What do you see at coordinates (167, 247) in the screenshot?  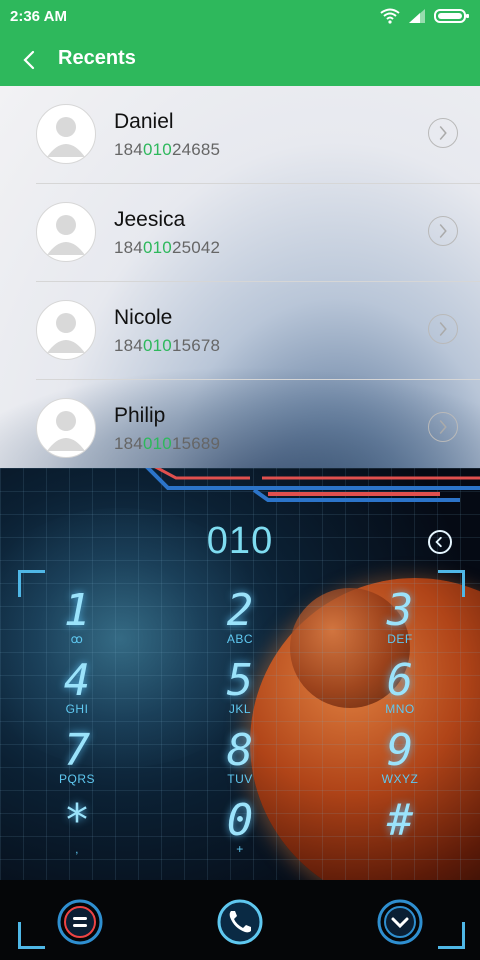 I see `contact-number: 18401025042` at bounding box center [167, 247].